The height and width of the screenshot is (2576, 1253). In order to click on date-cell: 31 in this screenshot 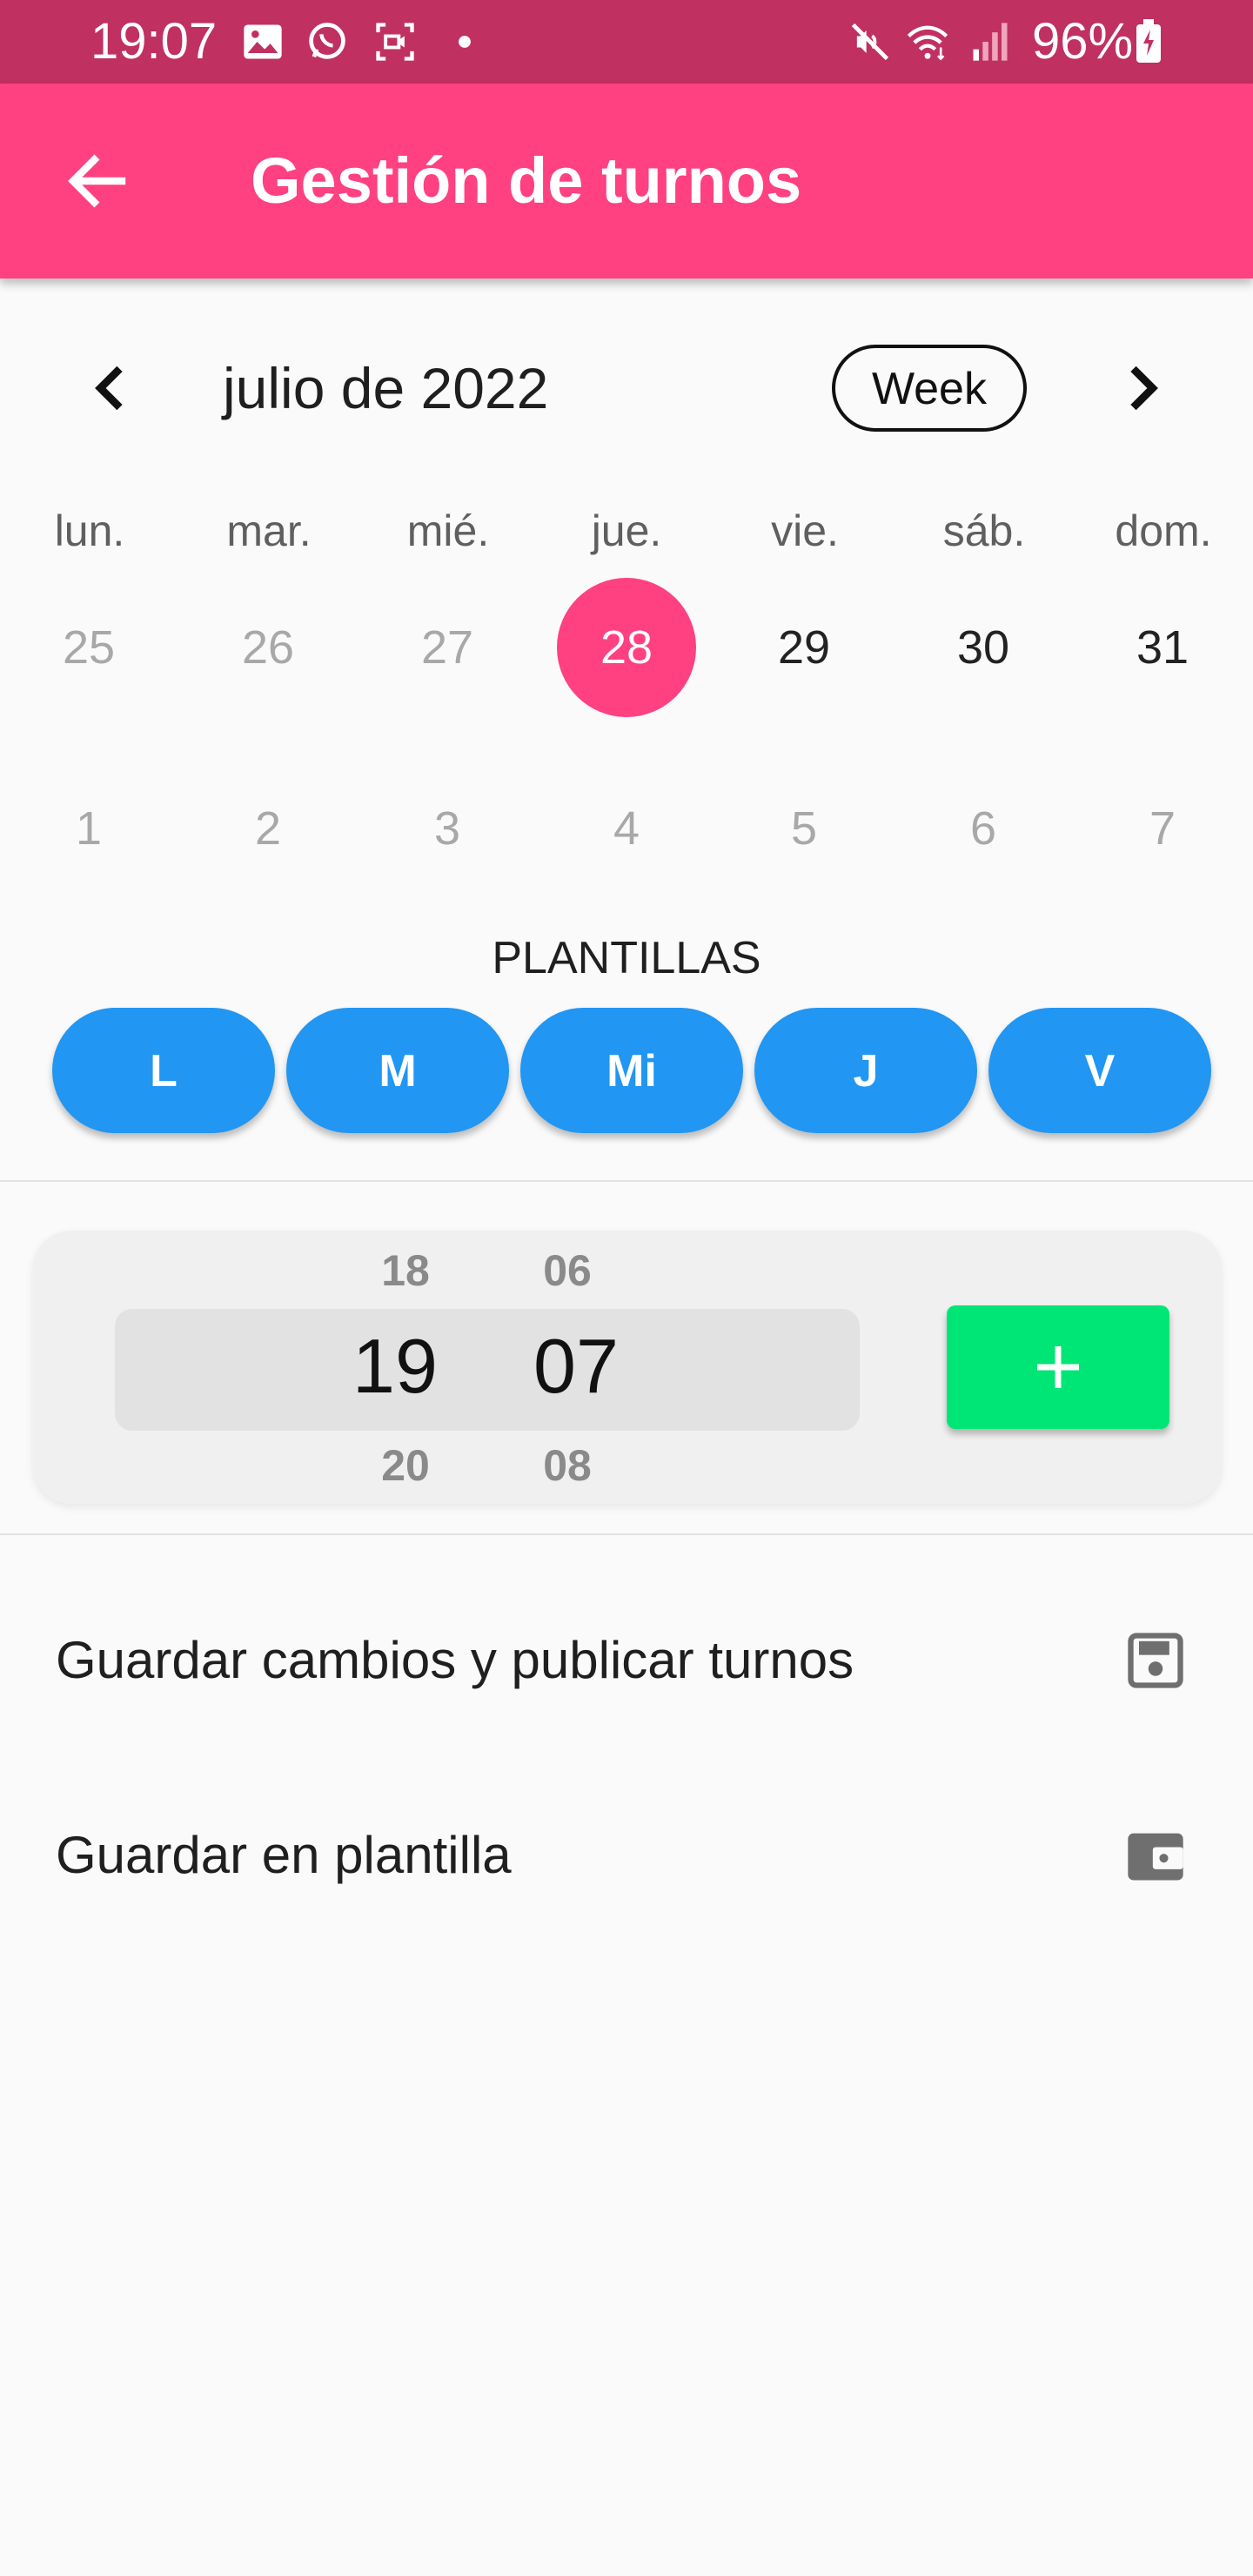, I will do `click(1162, 648)`.